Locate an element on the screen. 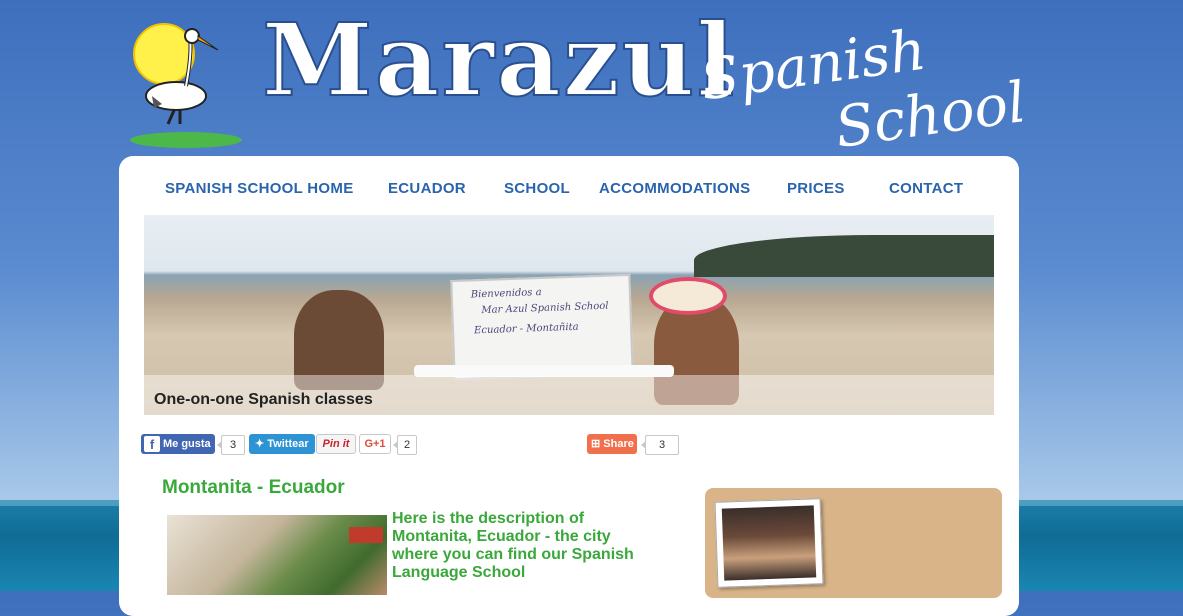 The height and width of the screenshot is (616, 1183). board-text-2: Mar Azul Spanish School is located at coordinates (545, 308).